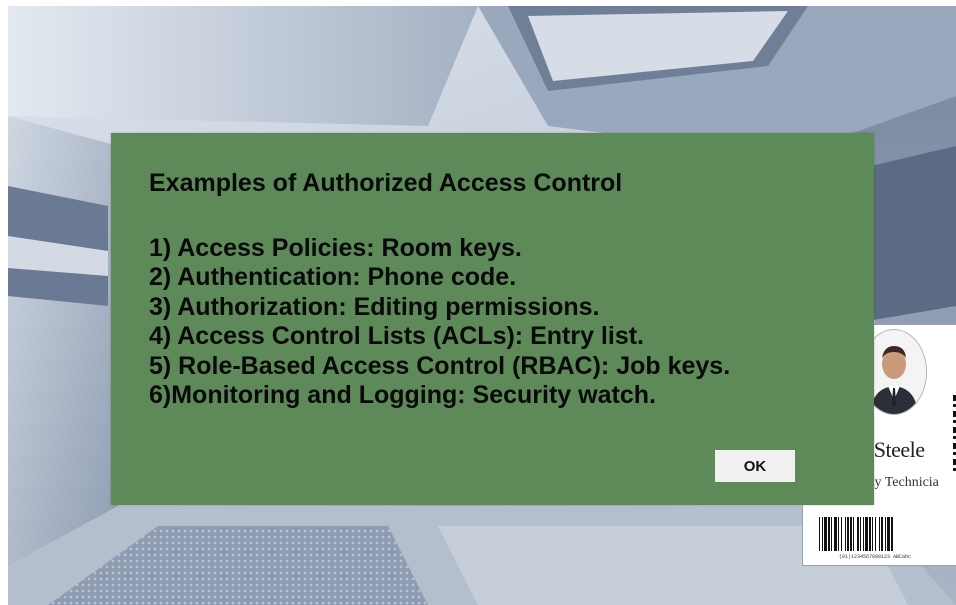 The height and width of the screenshot is (605, 956). What do you see at coordinates (386, 183) in the screenshot?
I see `dialog-title: Examples of Authorized Access Control` at bounding box center [386, 183].